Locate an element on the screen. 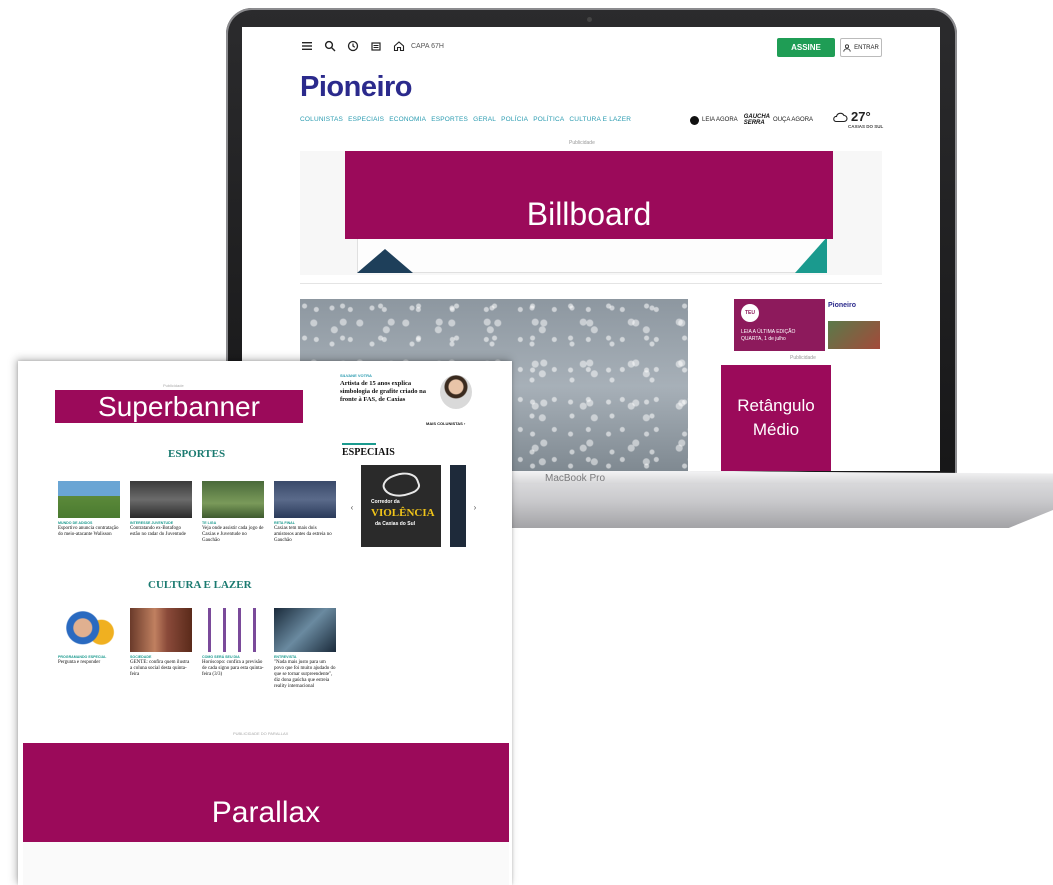  card-kicker: TE LIGA is located at coordinates (209, 523).